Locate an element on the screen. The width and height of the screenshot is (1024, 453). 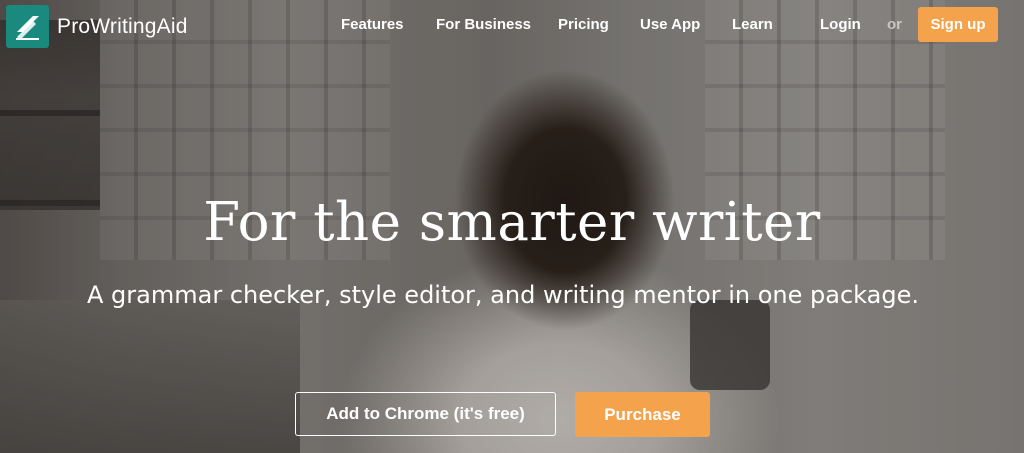
hero-headline: For the smarter writer is located at coordinates (512, 222).